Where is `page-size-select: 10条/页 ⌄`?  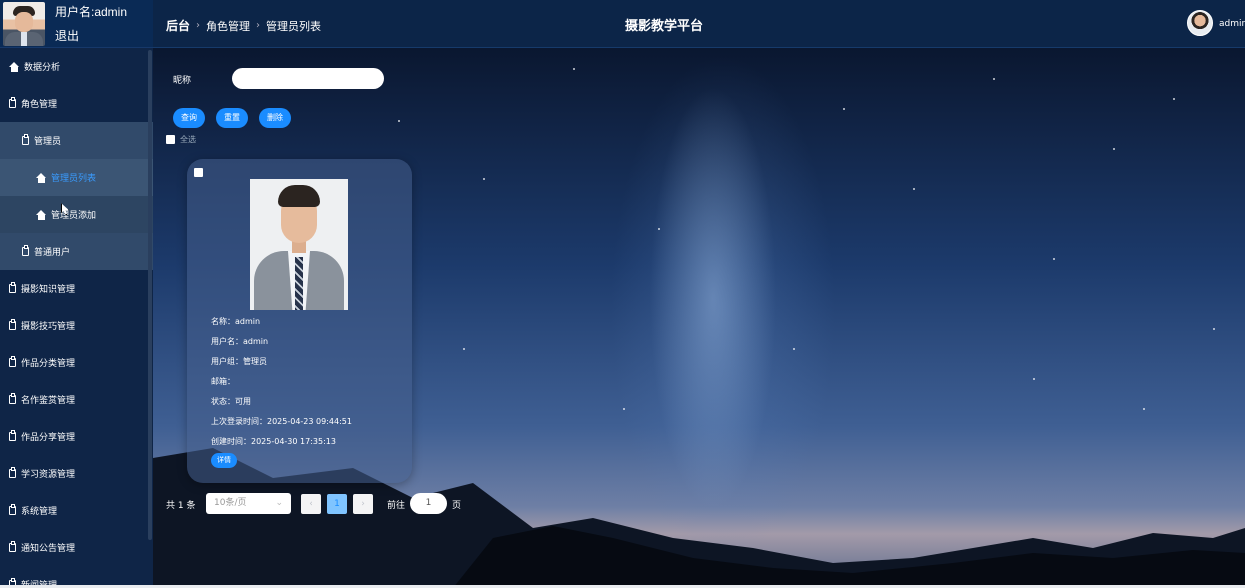 page-size-select: 10条/页 ⌄ is located at coordinates (248, 503).